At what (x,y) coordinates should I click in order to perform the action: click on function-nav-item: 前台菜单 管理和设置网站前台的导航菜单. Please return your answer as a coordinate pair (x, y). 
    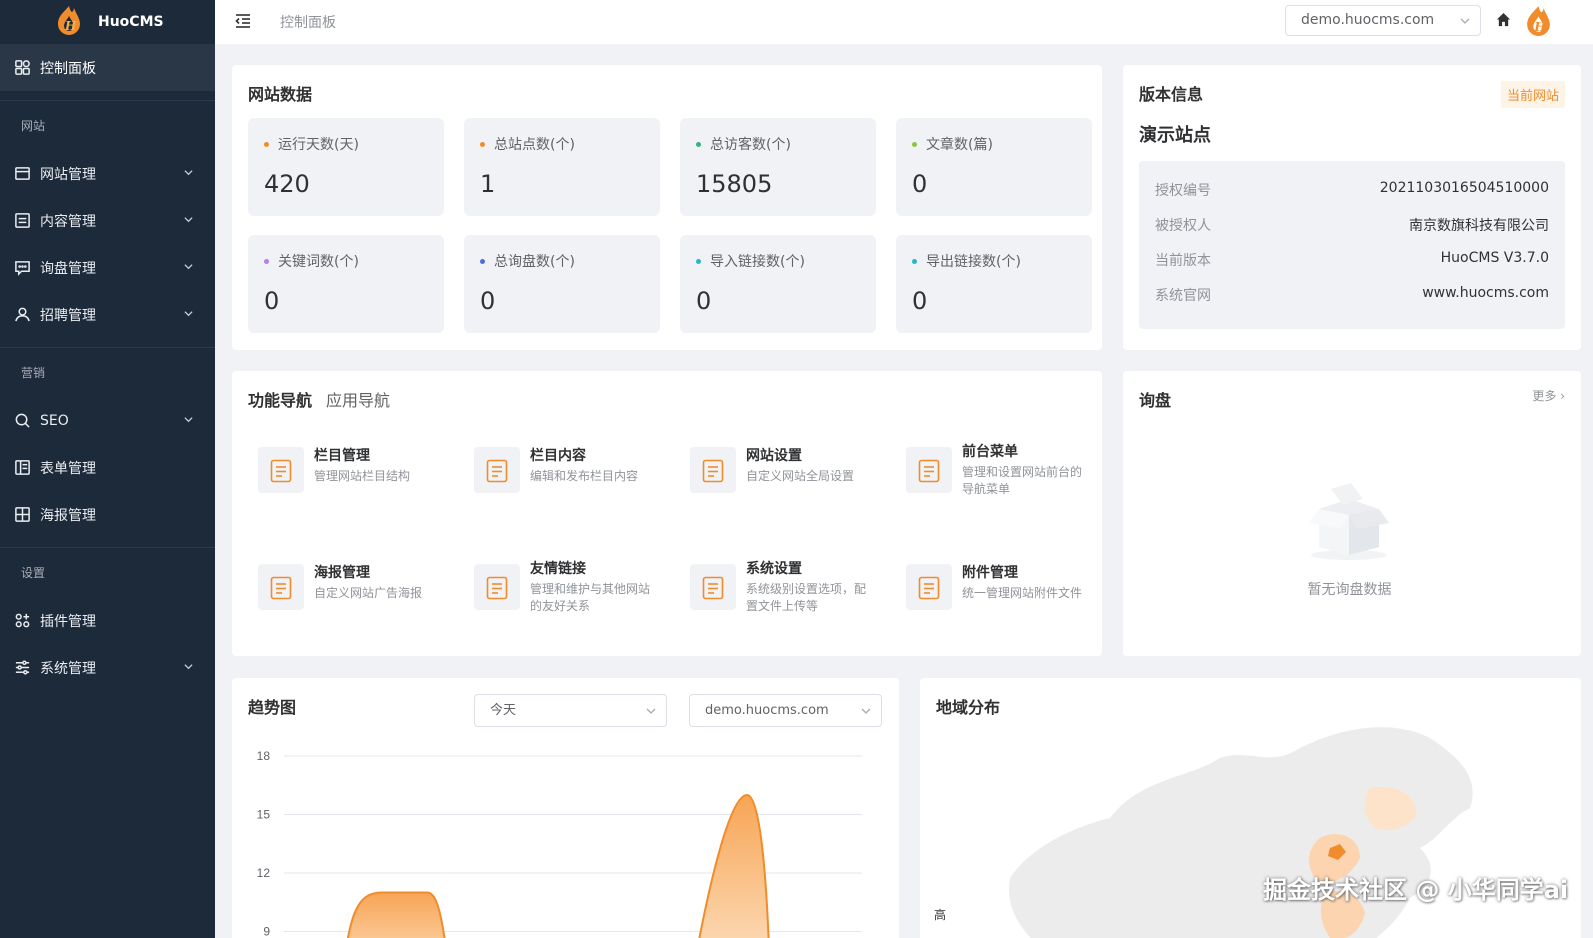
    Looking at the image, I should click on (1006, 468).